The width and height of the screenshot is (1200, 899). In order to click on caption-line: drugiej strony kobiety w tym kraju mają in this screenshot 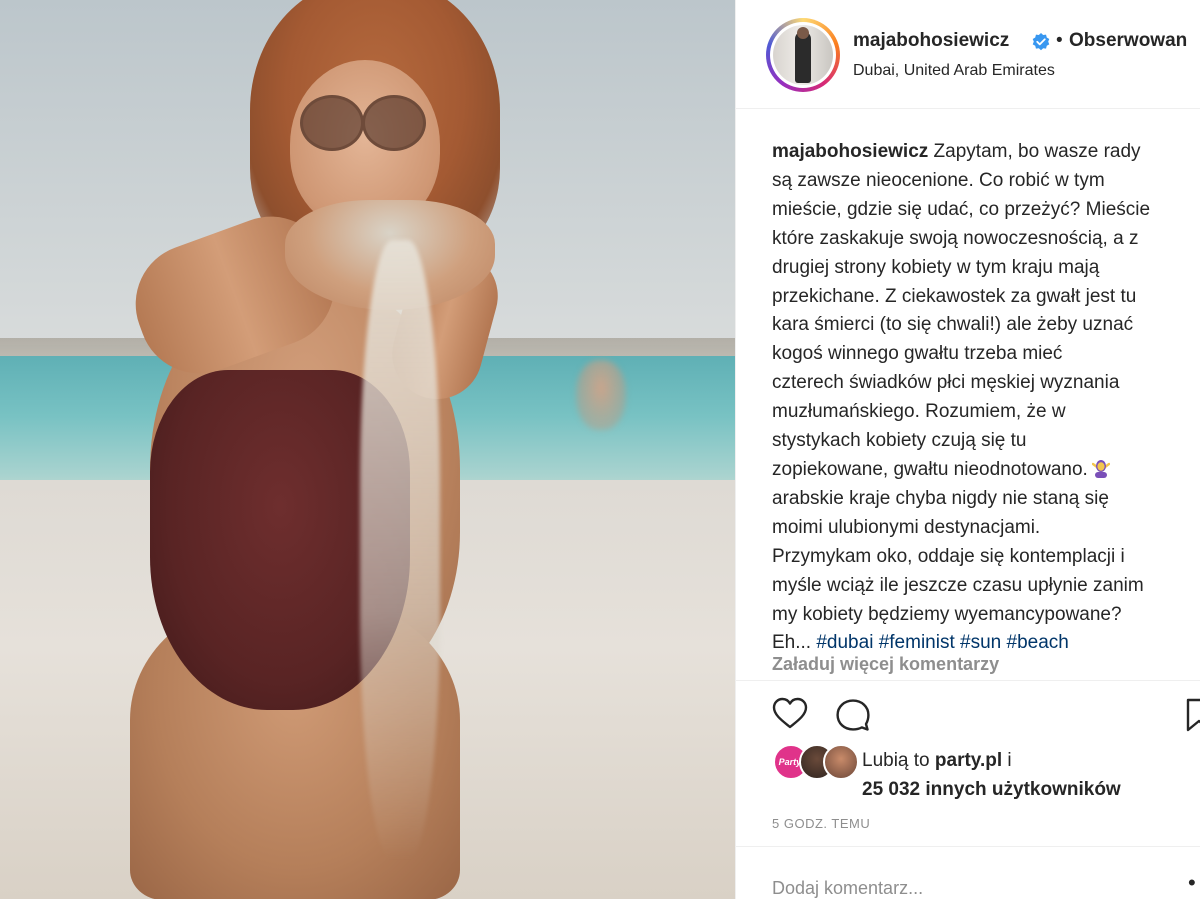, I will do `click(936, 267)`.